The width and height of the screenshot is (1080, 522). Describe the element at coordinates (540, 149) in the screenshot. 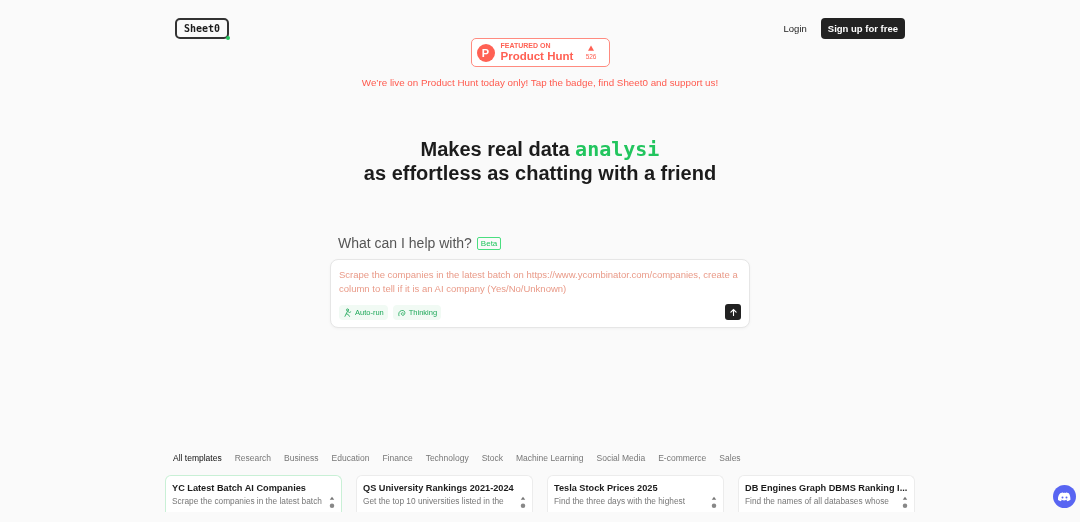

I see `headline-text: Makes real data analysi` at that location.